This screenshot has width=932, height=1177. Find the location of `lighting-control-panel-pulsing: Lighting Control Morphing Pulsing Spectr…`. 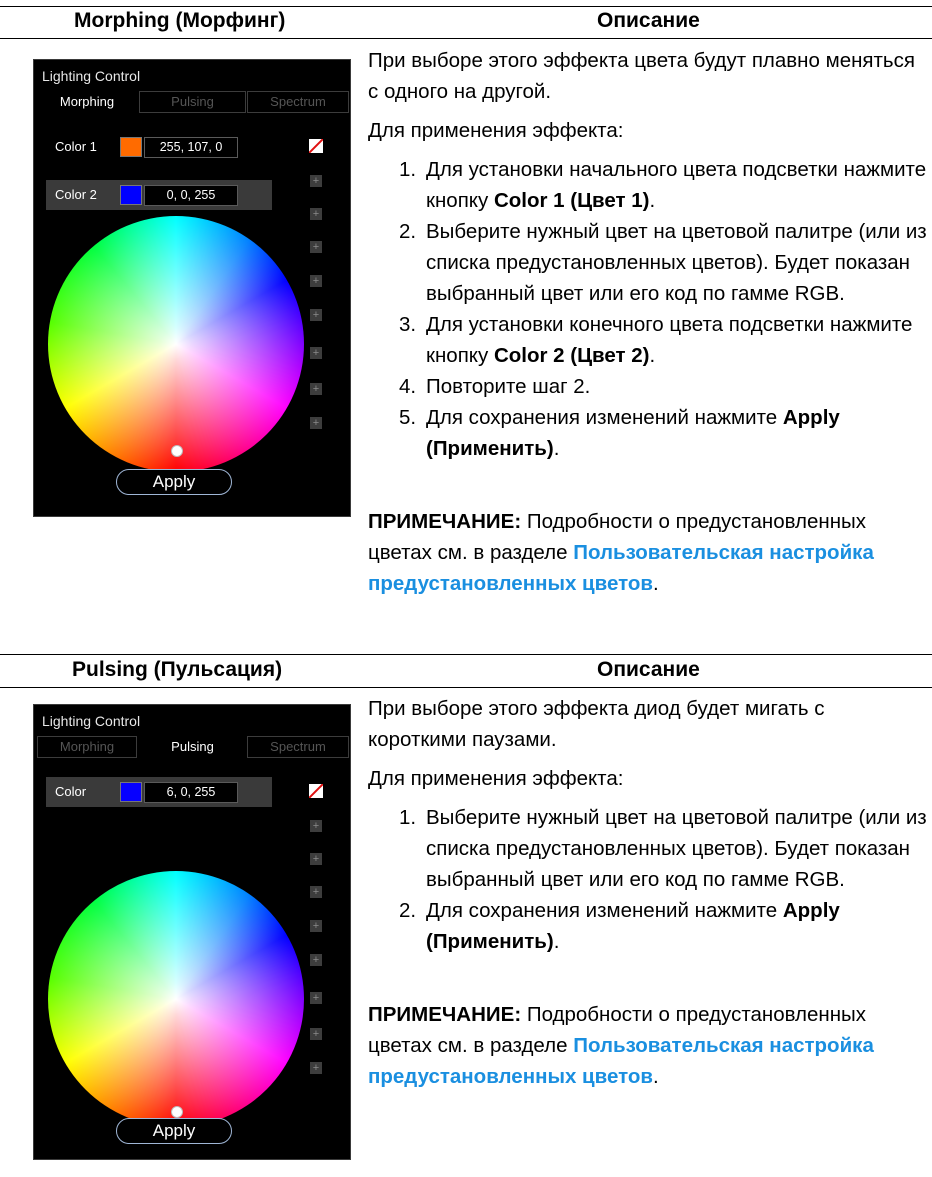

lighting-control-panel-pulsing: Lighting Control Morphing Pulsing Spectr… is located at coordinates (192, 932).